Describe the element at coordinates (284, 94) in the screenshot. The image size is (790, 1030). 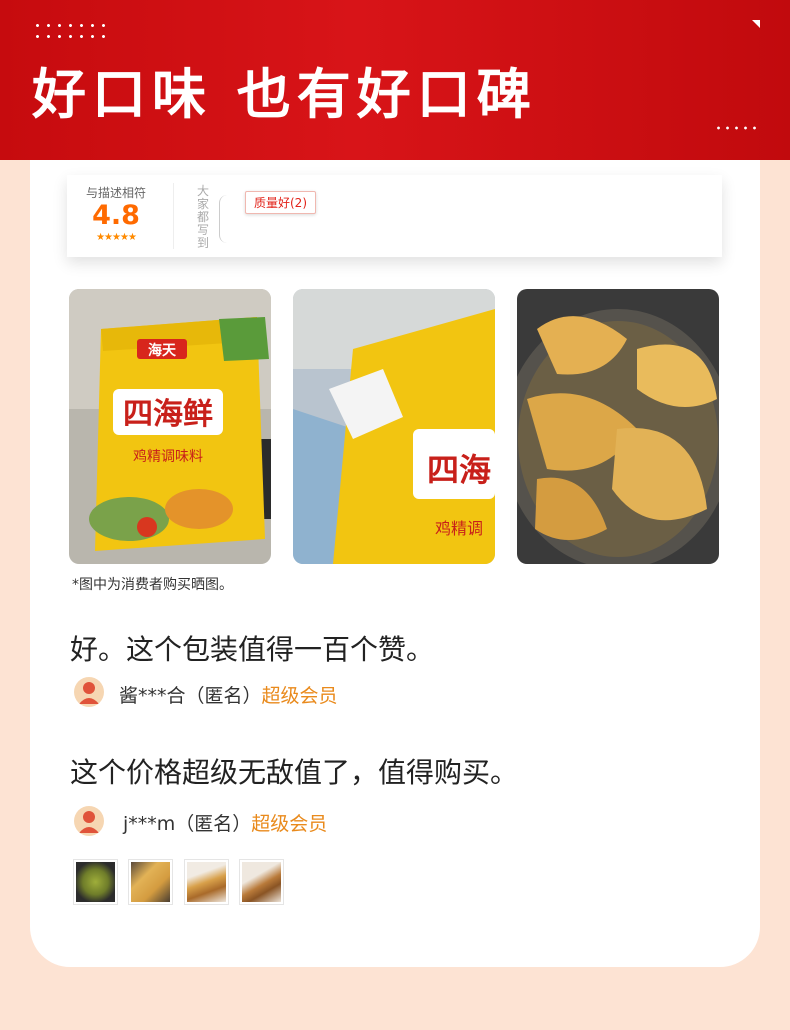
I see `banner-title: 好口味 也有好口碑` at that location.